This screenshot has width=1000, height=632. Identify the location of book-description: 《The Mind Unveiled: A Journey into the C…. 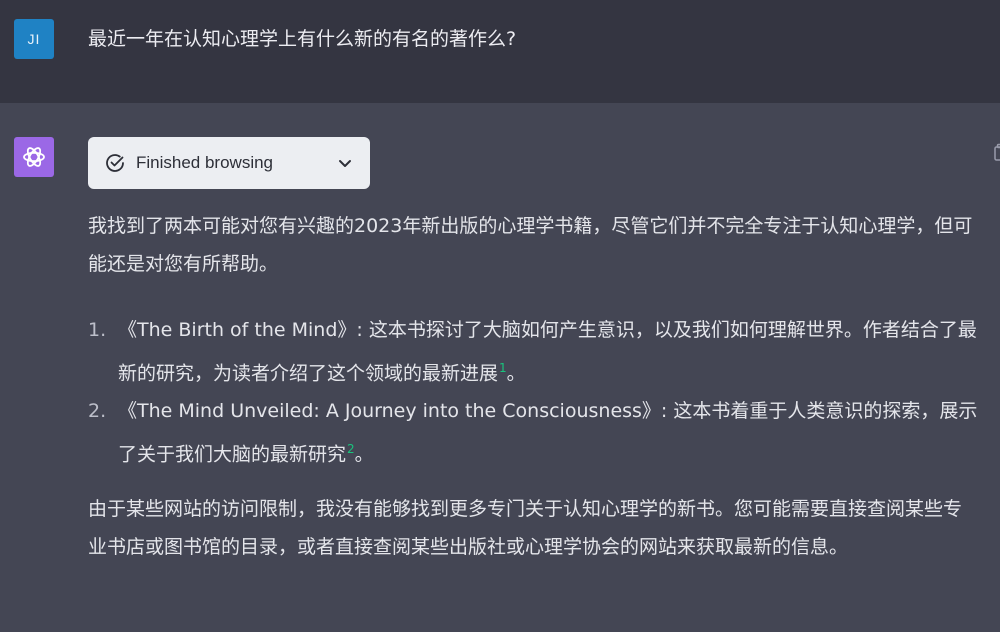
(548, 433).